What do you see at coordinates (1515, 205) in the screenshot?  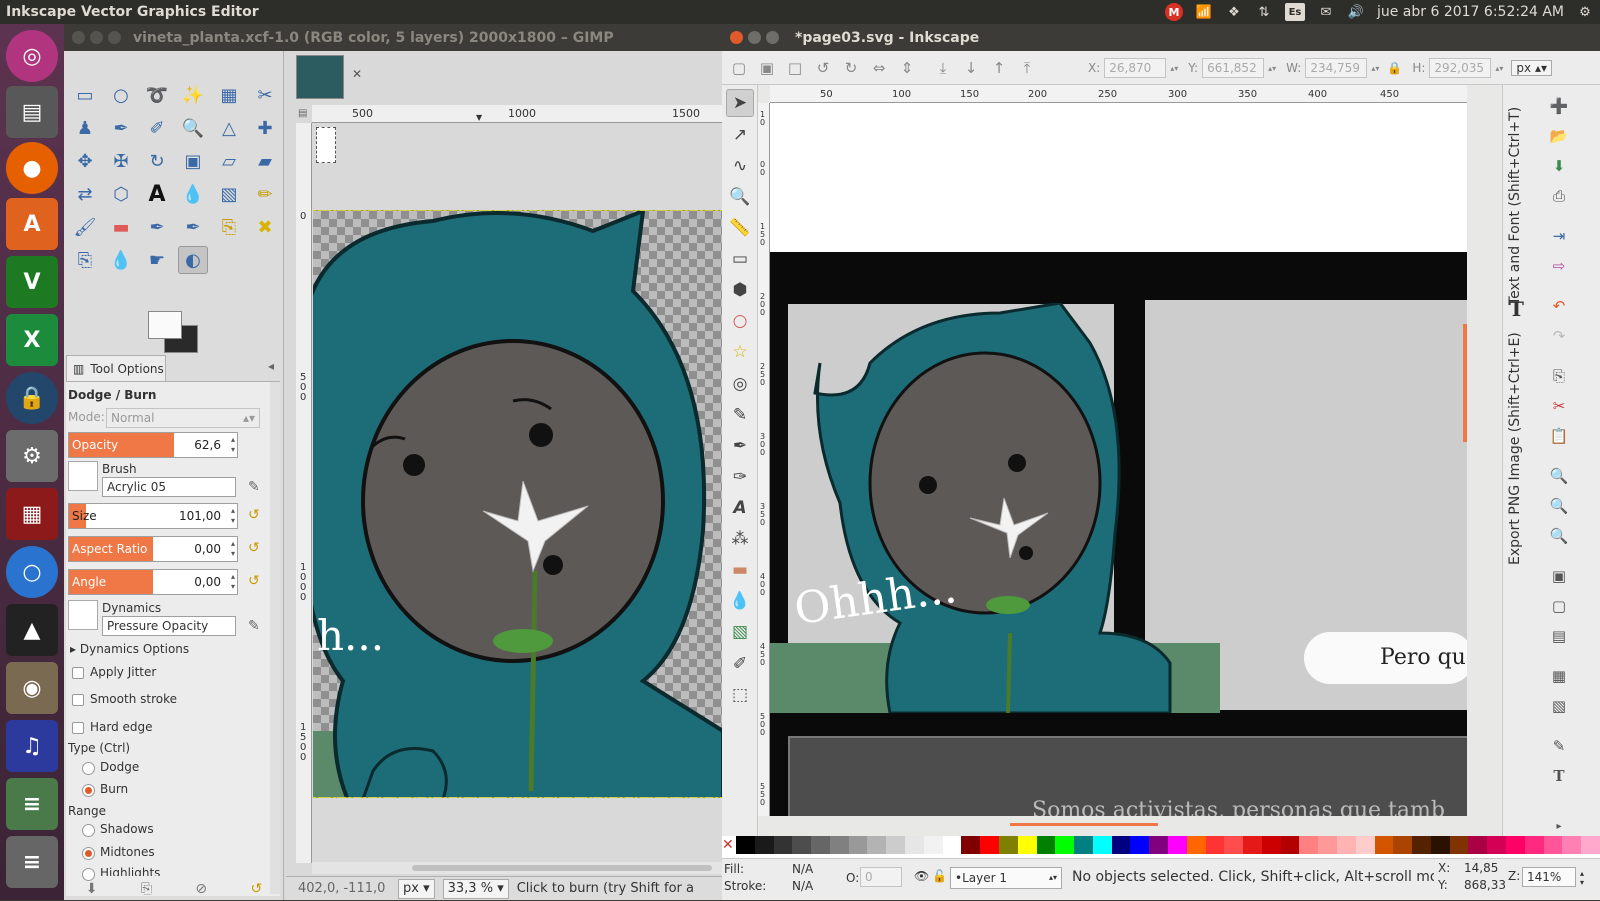 I see `dock-tab-text-and-font: Text and Font (Shift+Ctrl+T)` at bounding box center [1515, 205].